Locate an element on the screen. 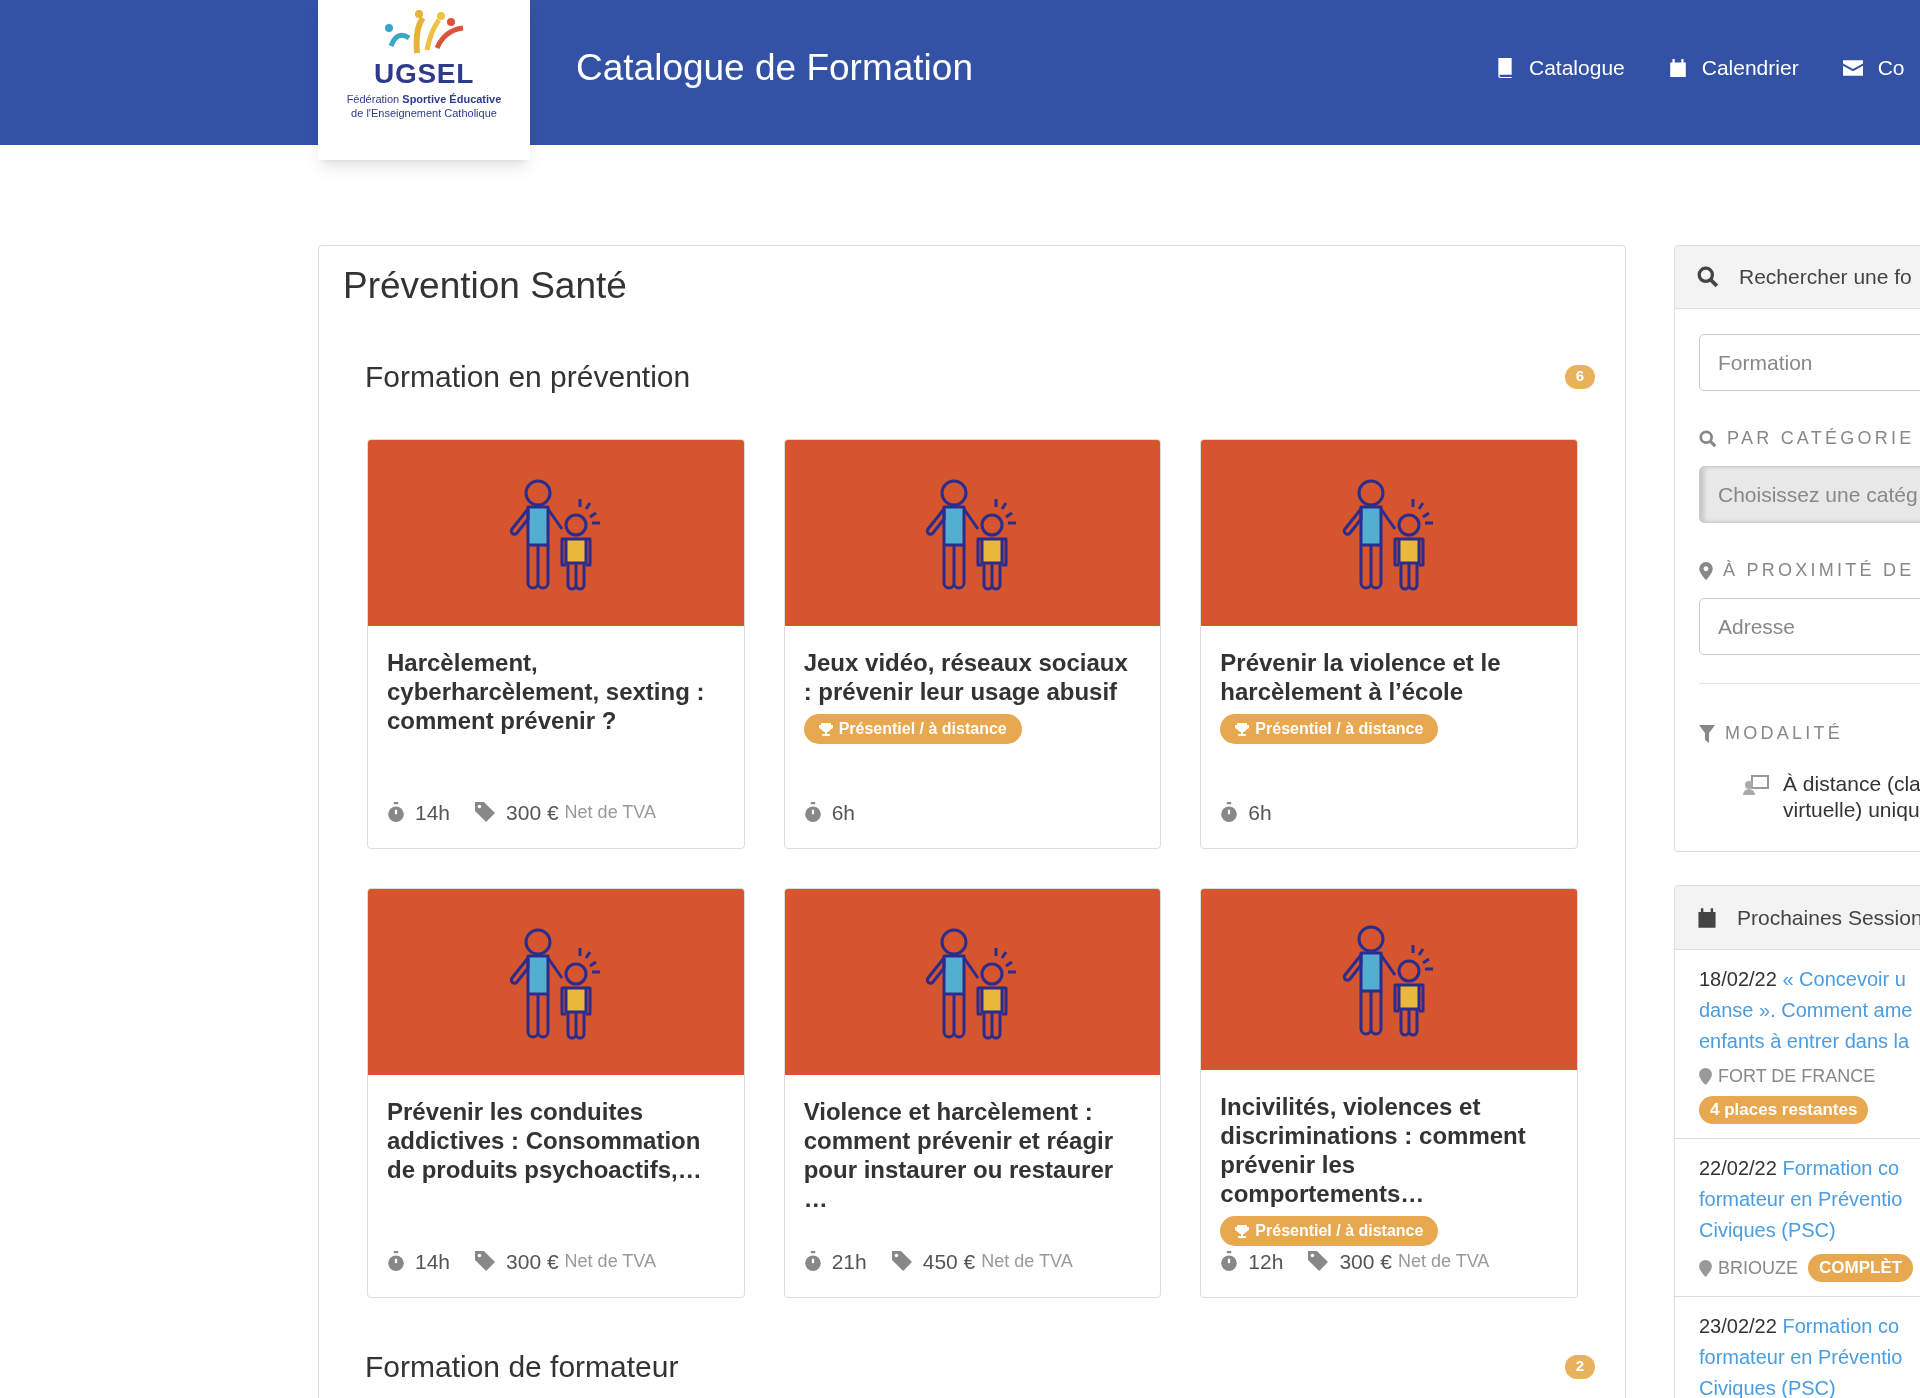  availability-badge: COMPLÈT is located at coordinates (1861, 1268).